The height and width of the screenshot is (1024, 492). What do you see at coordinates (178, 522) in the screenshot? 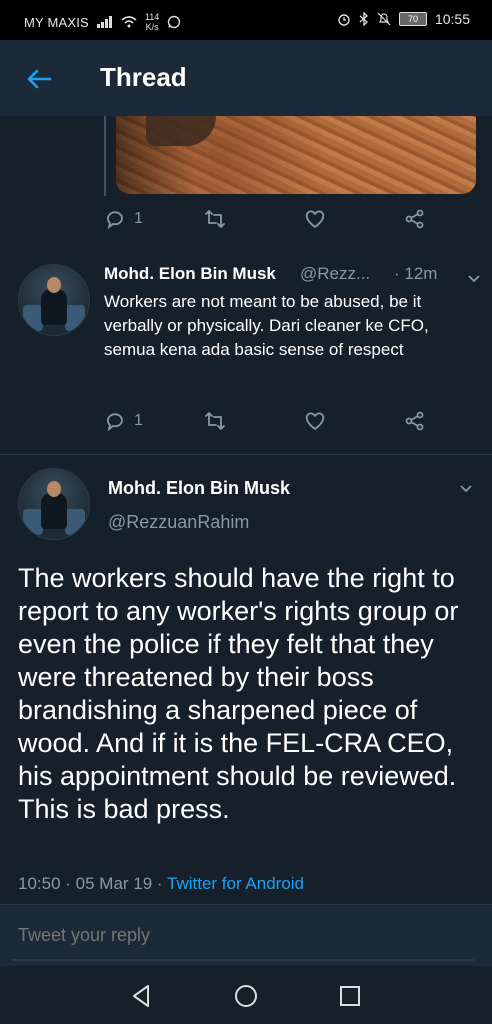
I see `main-author-handle: @RezzuanRahim` at bounding box center [178, 522].